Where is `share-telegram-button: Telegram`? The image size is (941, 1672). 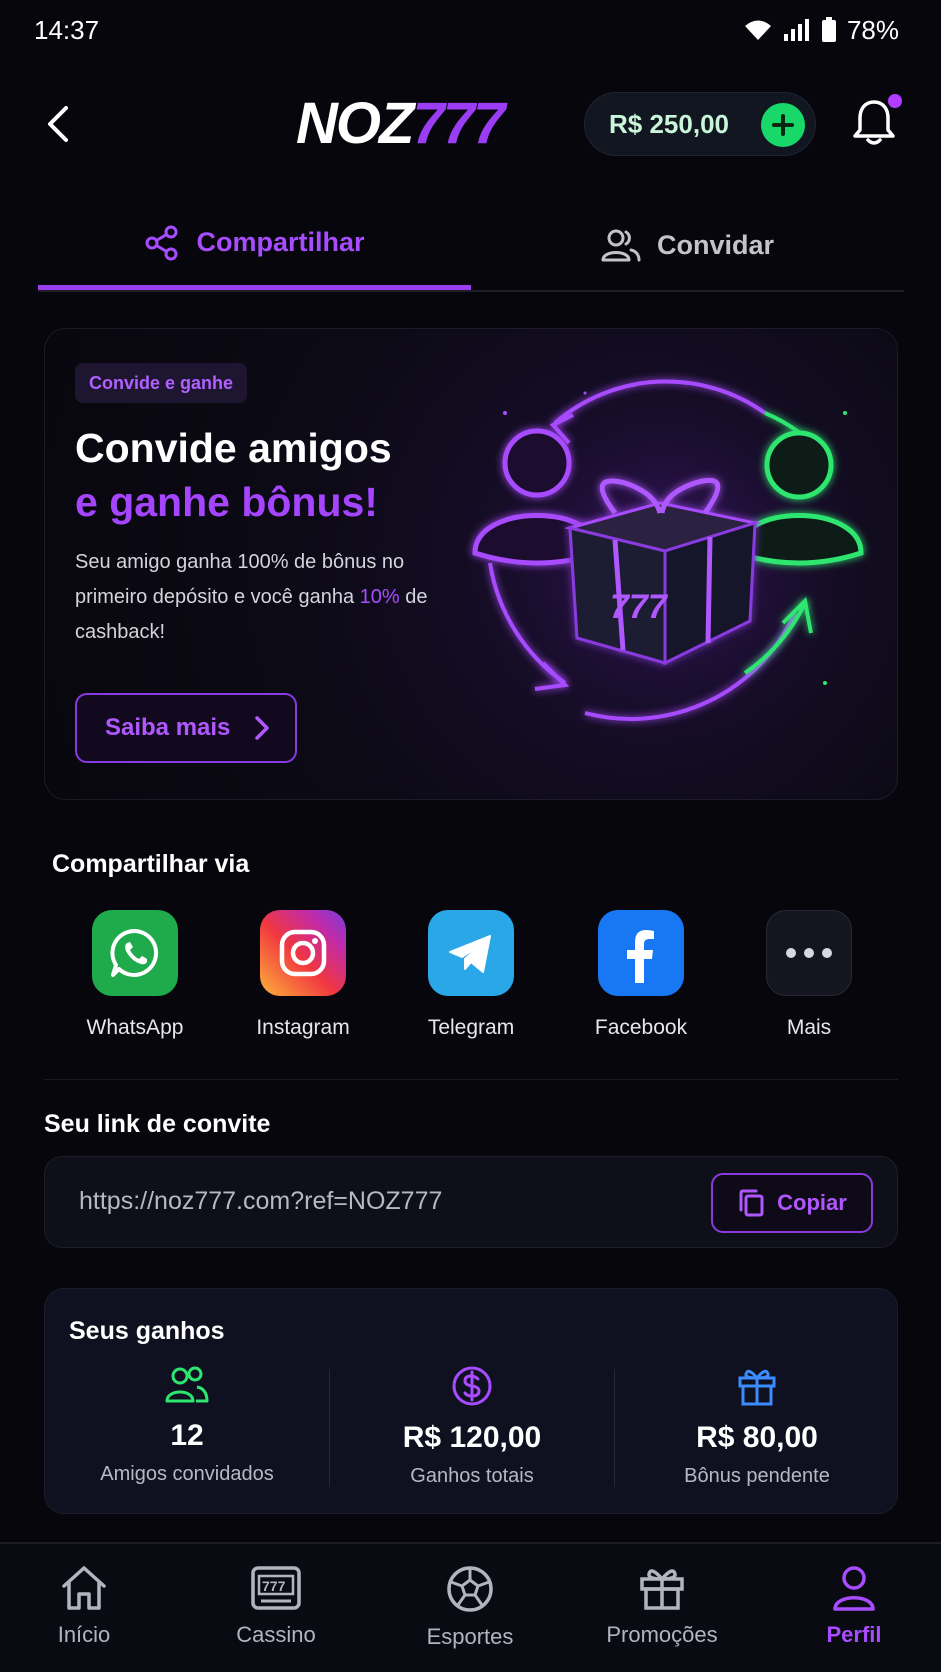
share-telegram-button: Telegram is located at coordinates (471, 975).